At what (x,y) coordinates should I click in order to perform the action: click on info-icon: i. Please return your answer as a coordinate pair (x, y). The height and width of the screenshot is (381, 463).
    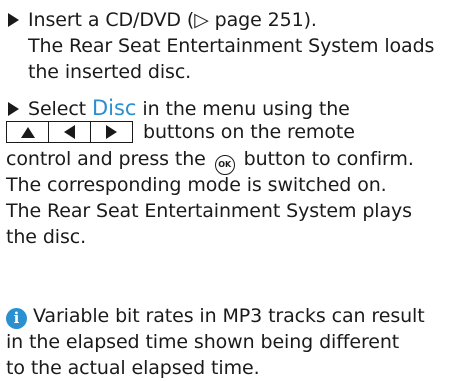
    Looking at the image, I should click on (16, 318).